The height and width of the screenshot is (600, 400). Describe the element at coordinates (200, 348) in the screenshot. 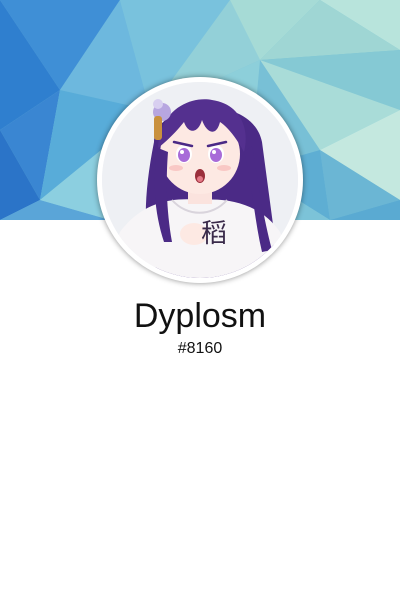

I see `discriminator: #8160` at that location.